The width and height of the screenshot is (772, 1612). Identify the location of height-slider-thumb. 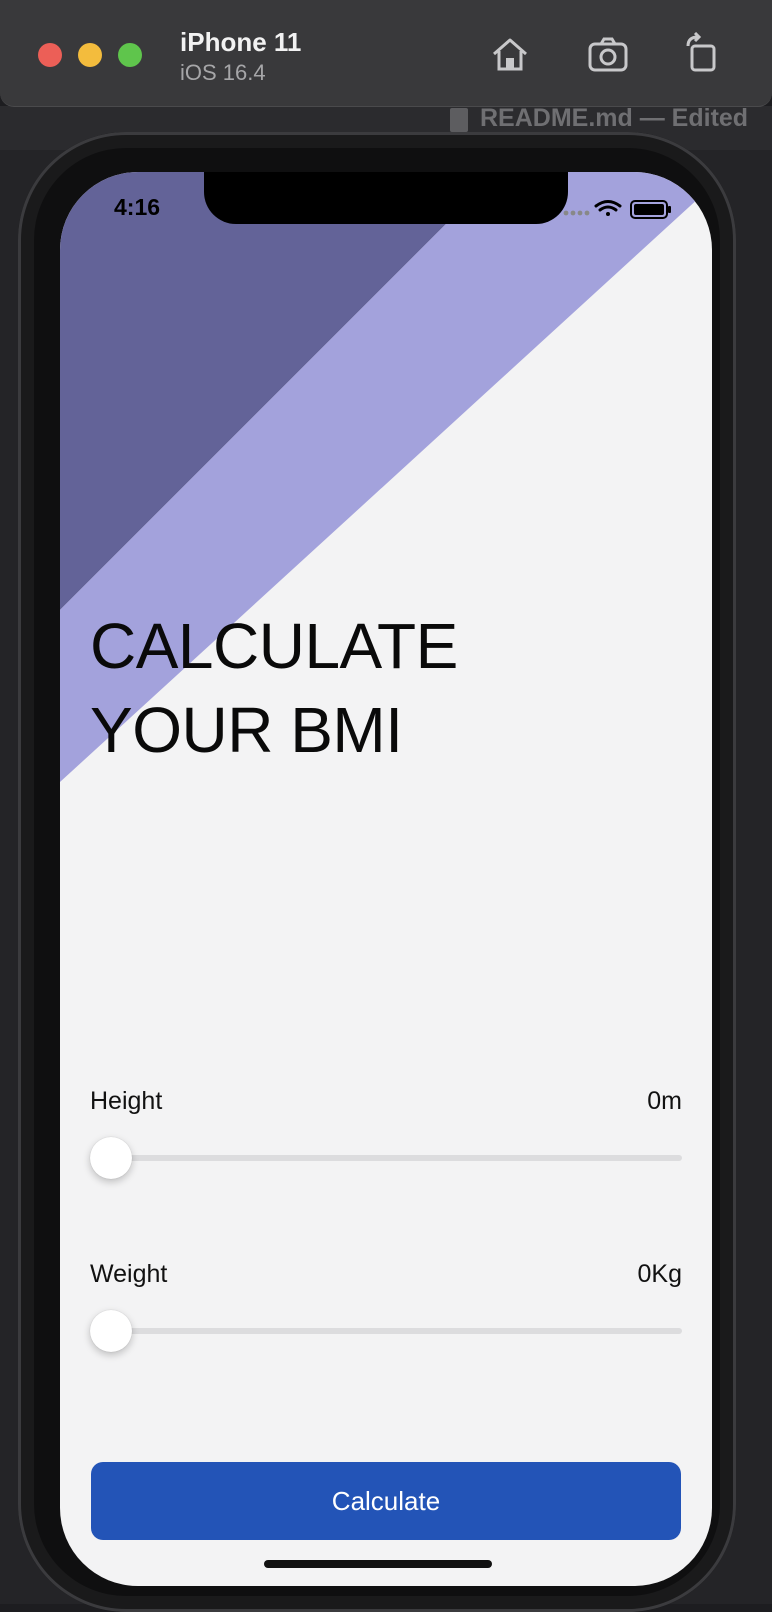
(111, 1158).